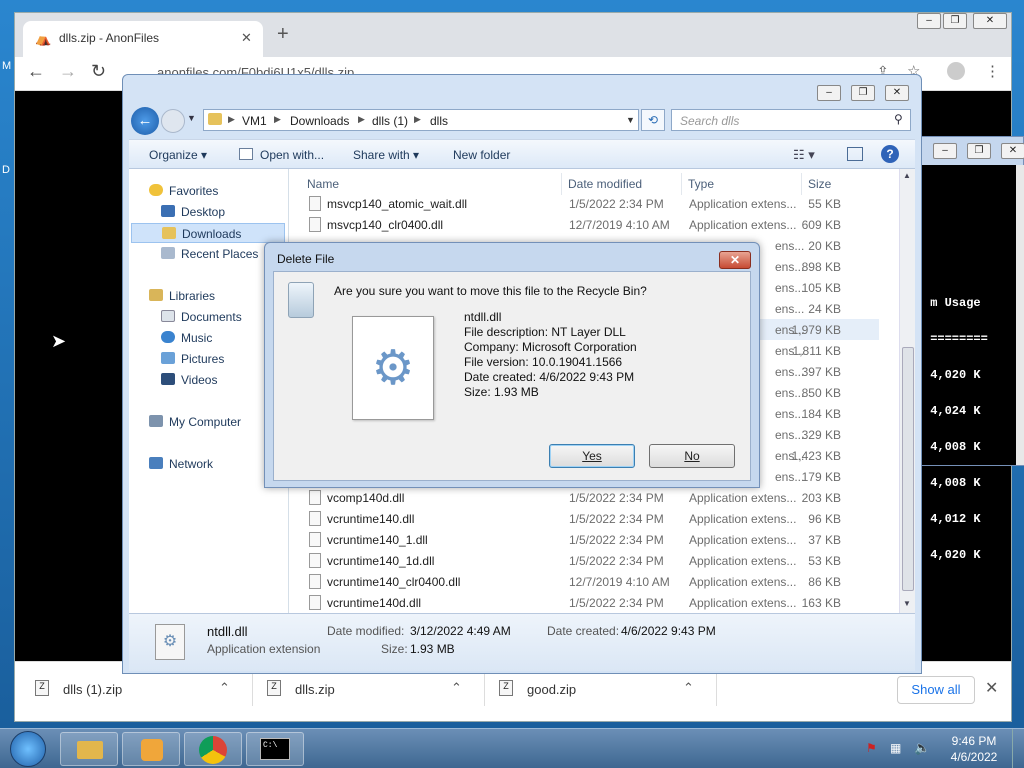 The width and height of the screenshot is (1024, 768). I want to click on address-dropdown-icon: ▼, so click(630, 120).